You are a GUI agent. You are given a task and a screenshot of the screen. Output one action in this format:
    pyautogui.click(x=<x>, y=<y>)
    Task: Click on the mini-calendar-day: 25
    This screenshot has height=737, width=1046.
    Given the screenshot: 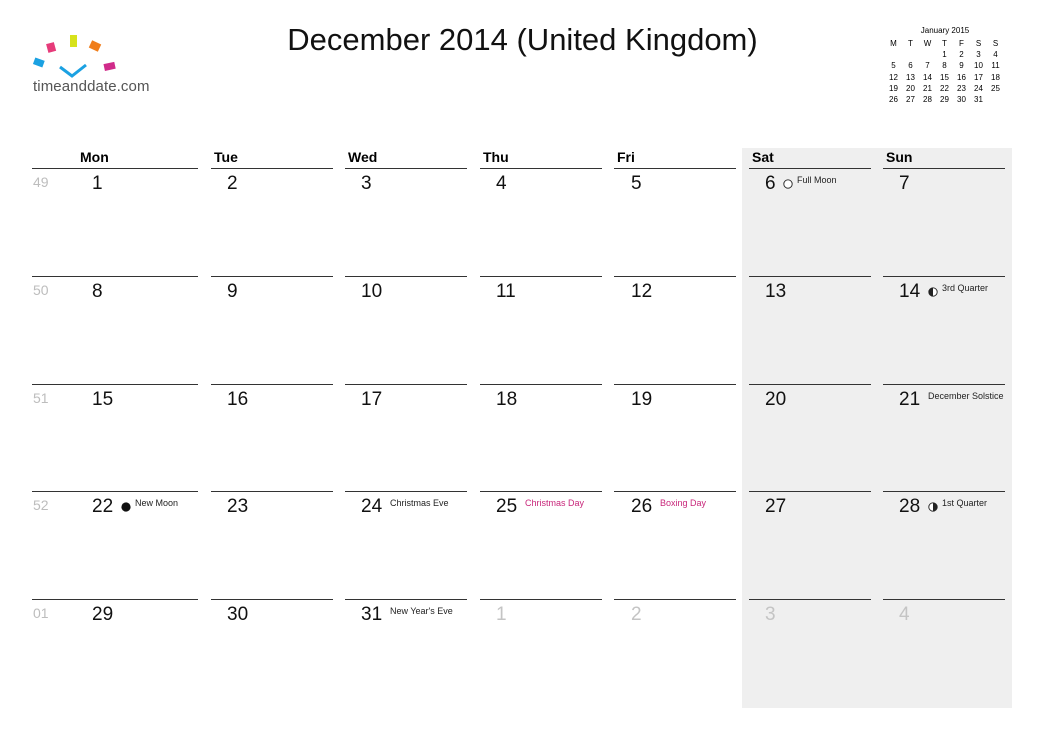 What is the action you would take?
    pyautogui.click(x=995, y=88)
    